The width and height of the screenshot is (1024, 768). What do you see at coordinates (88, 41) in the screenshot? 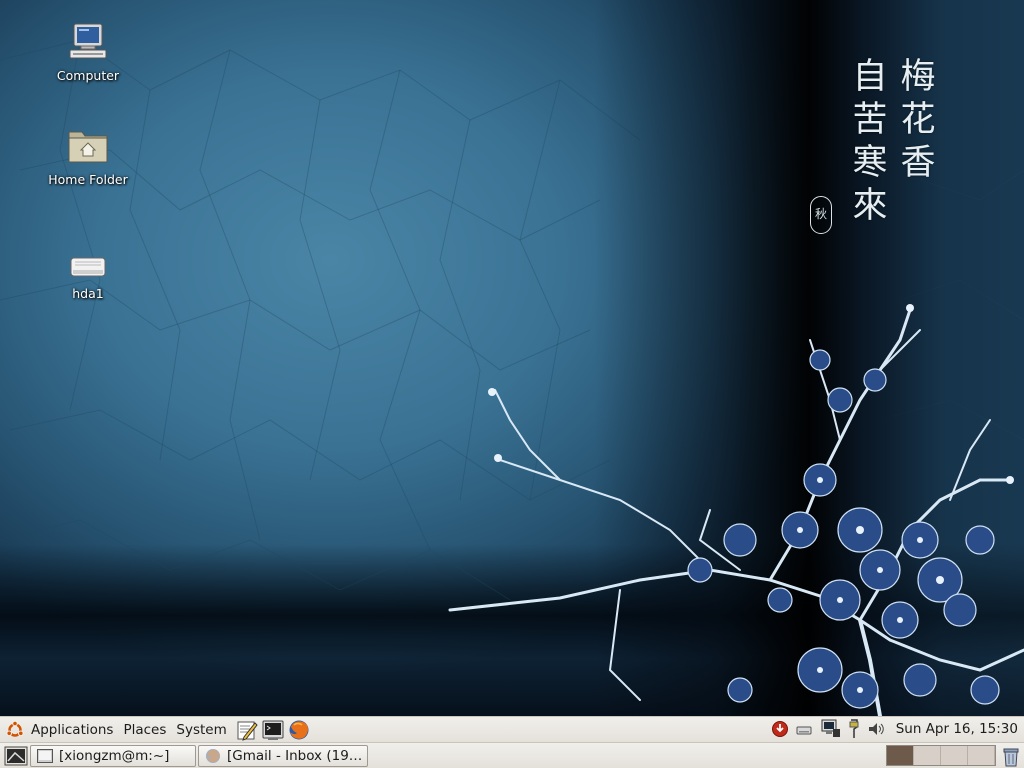
I see `computer-icon` at bounding box center [88, 41].